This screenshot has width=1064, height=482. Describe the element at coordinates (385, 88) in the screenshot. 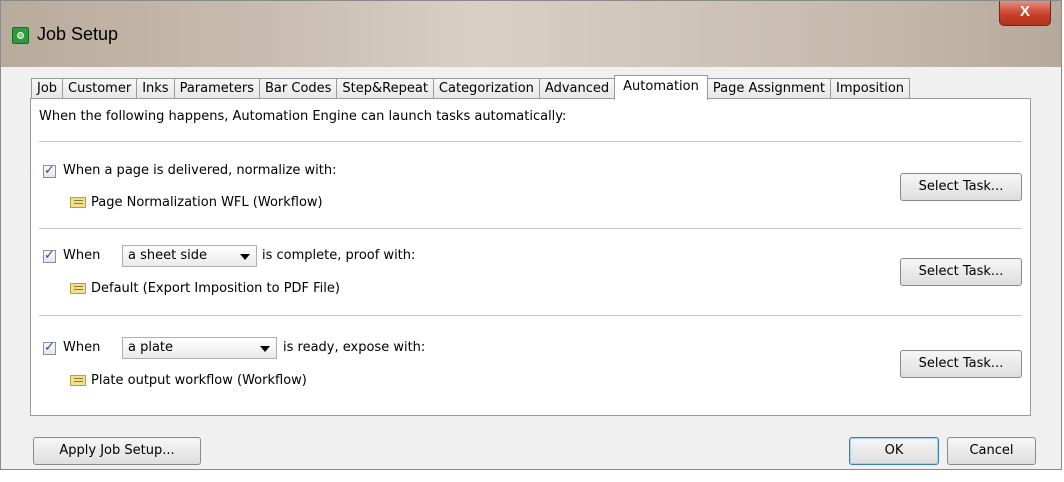

I see `tab-step-repeat: Step&Repeat` at that location.